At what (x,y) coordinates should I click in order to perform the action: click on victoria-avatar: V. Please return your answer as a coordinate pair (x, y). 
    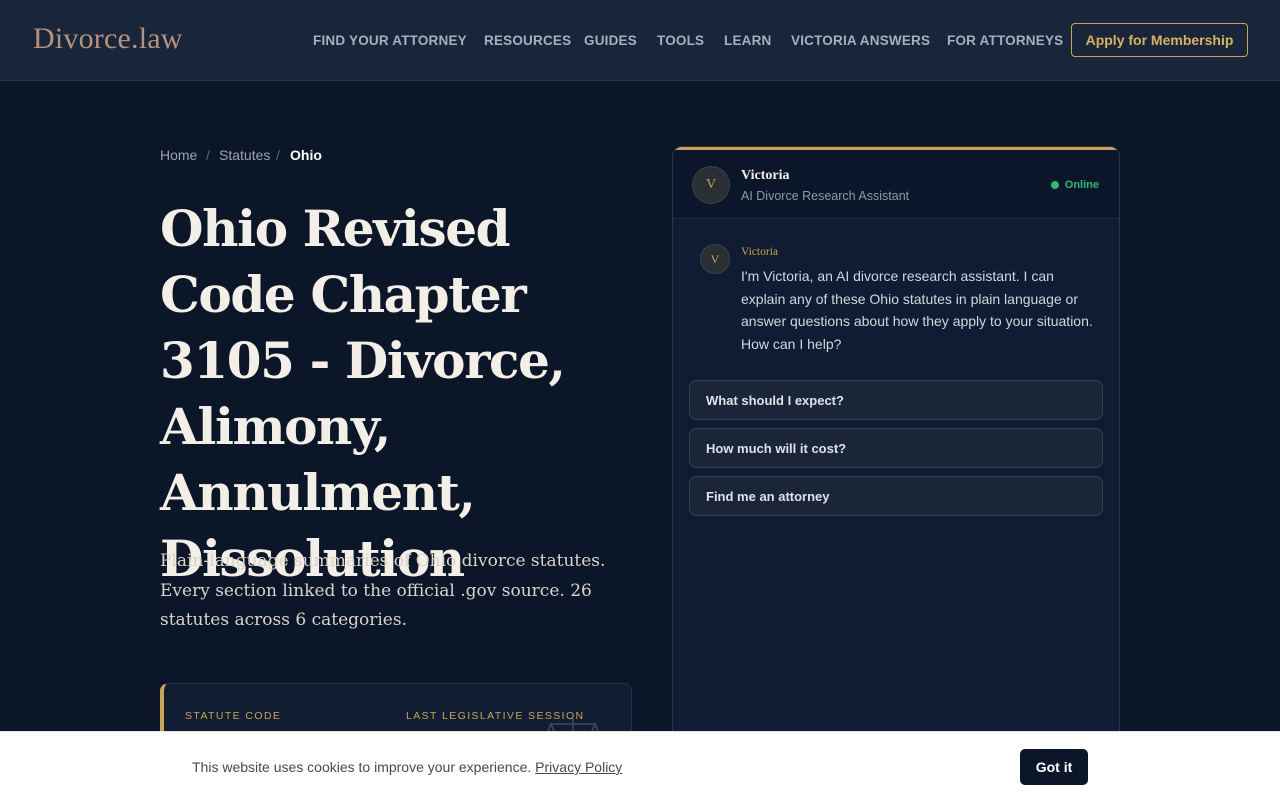
    Looking at the image, I should click on (711, 185).